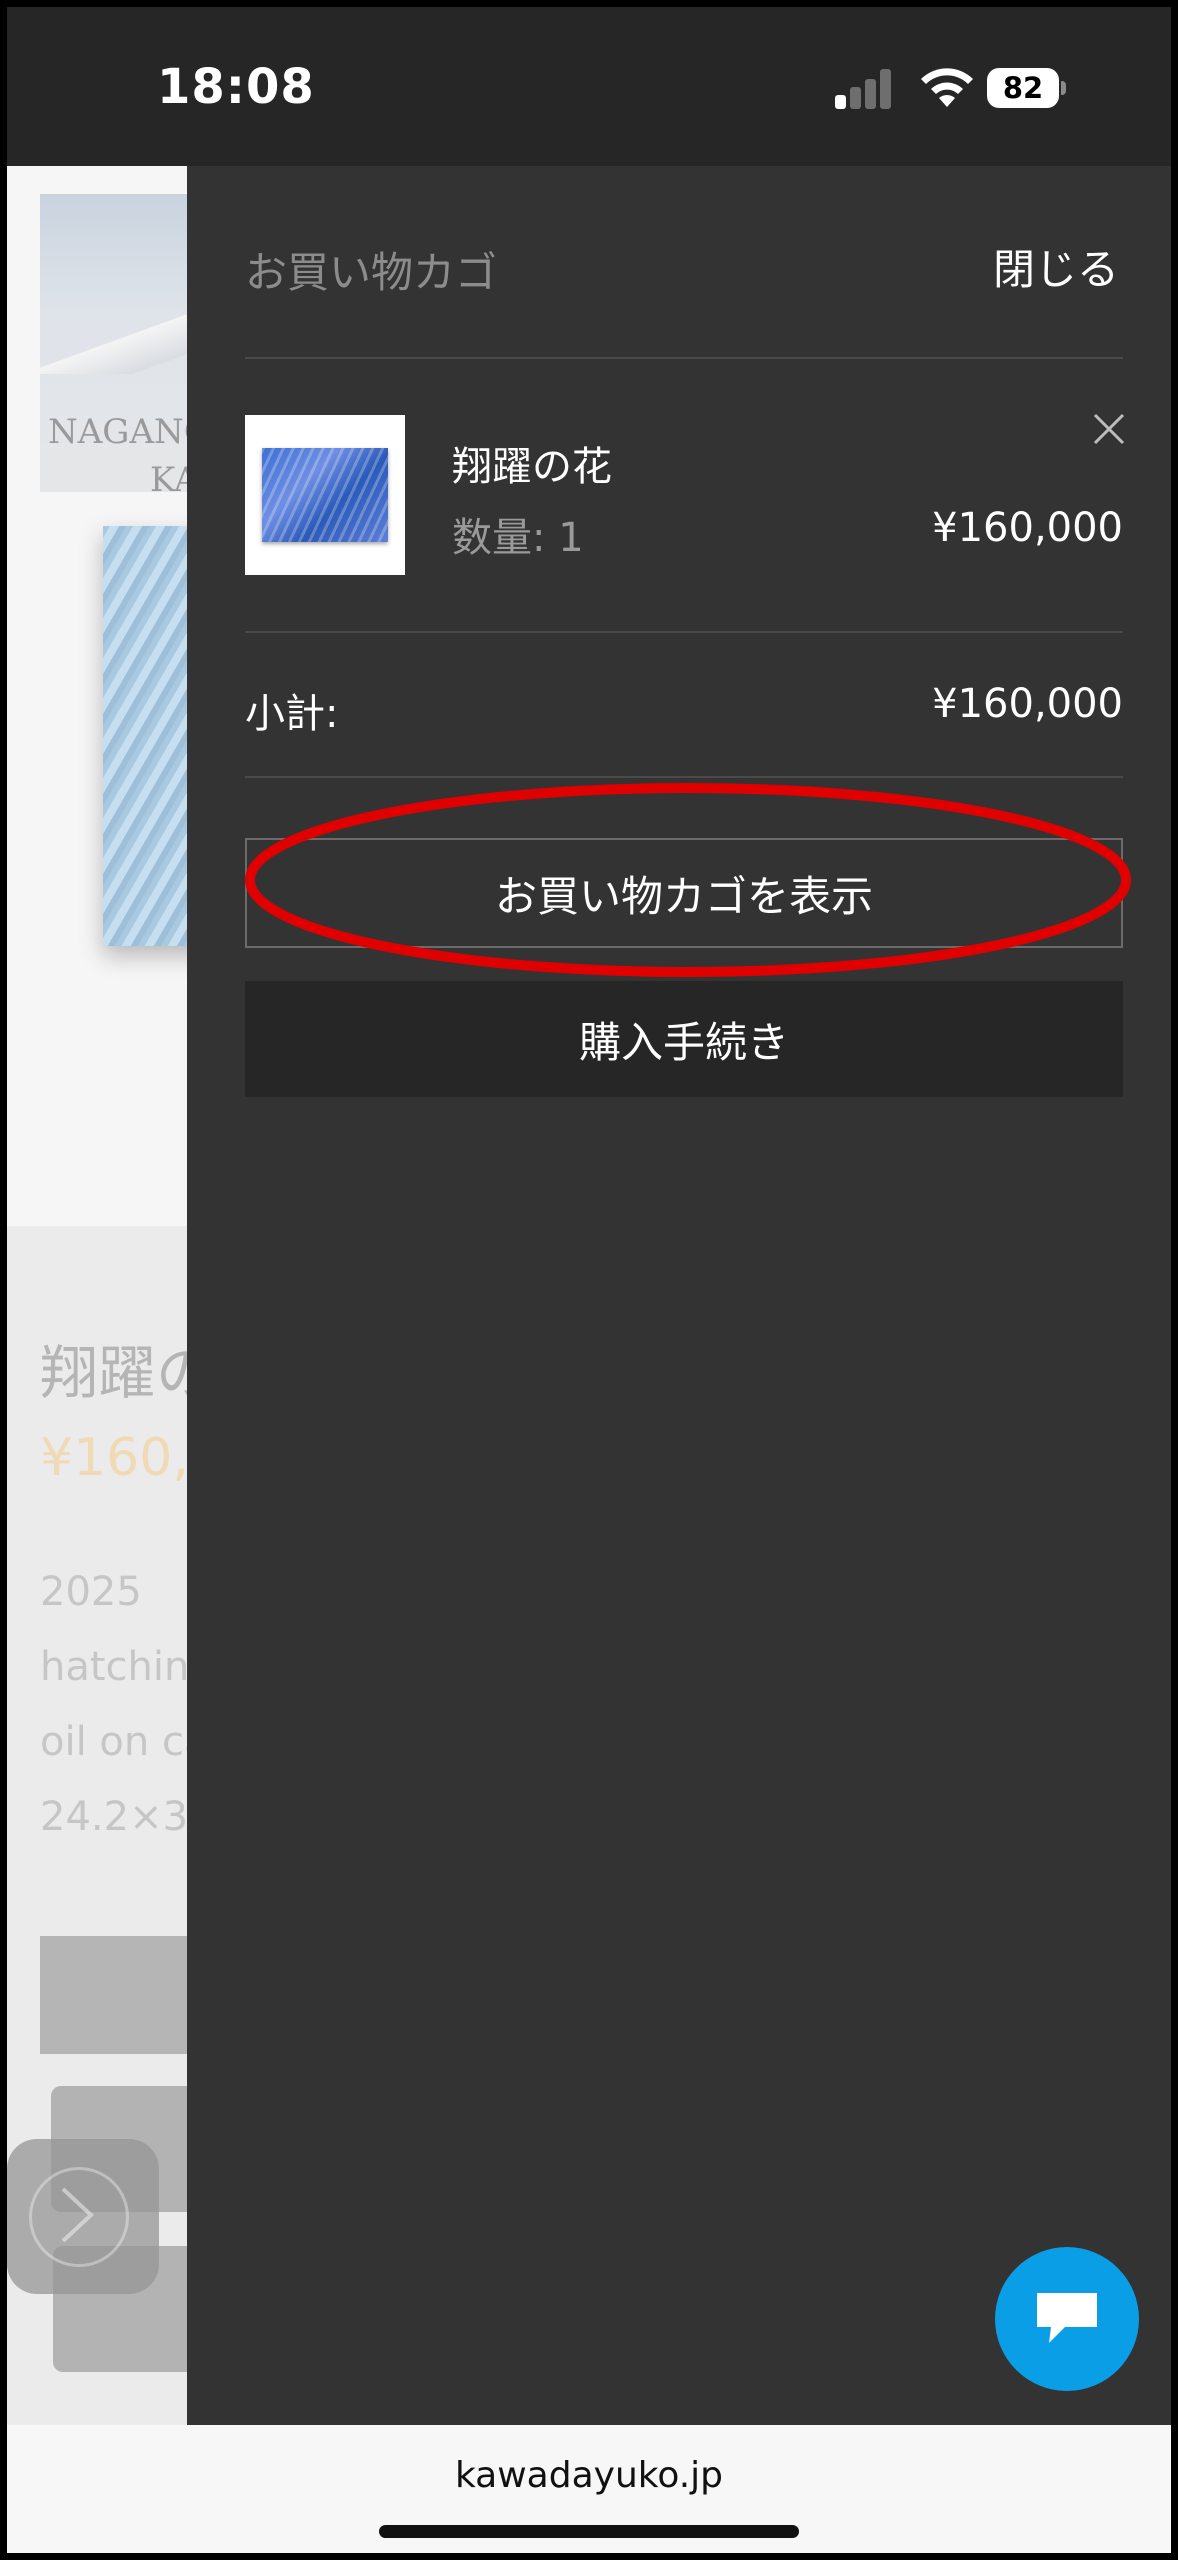 The height and width of the screenshot is (2560, 1178). I want to click on cart-item-price: ¥160,000, so click(1027, 528).